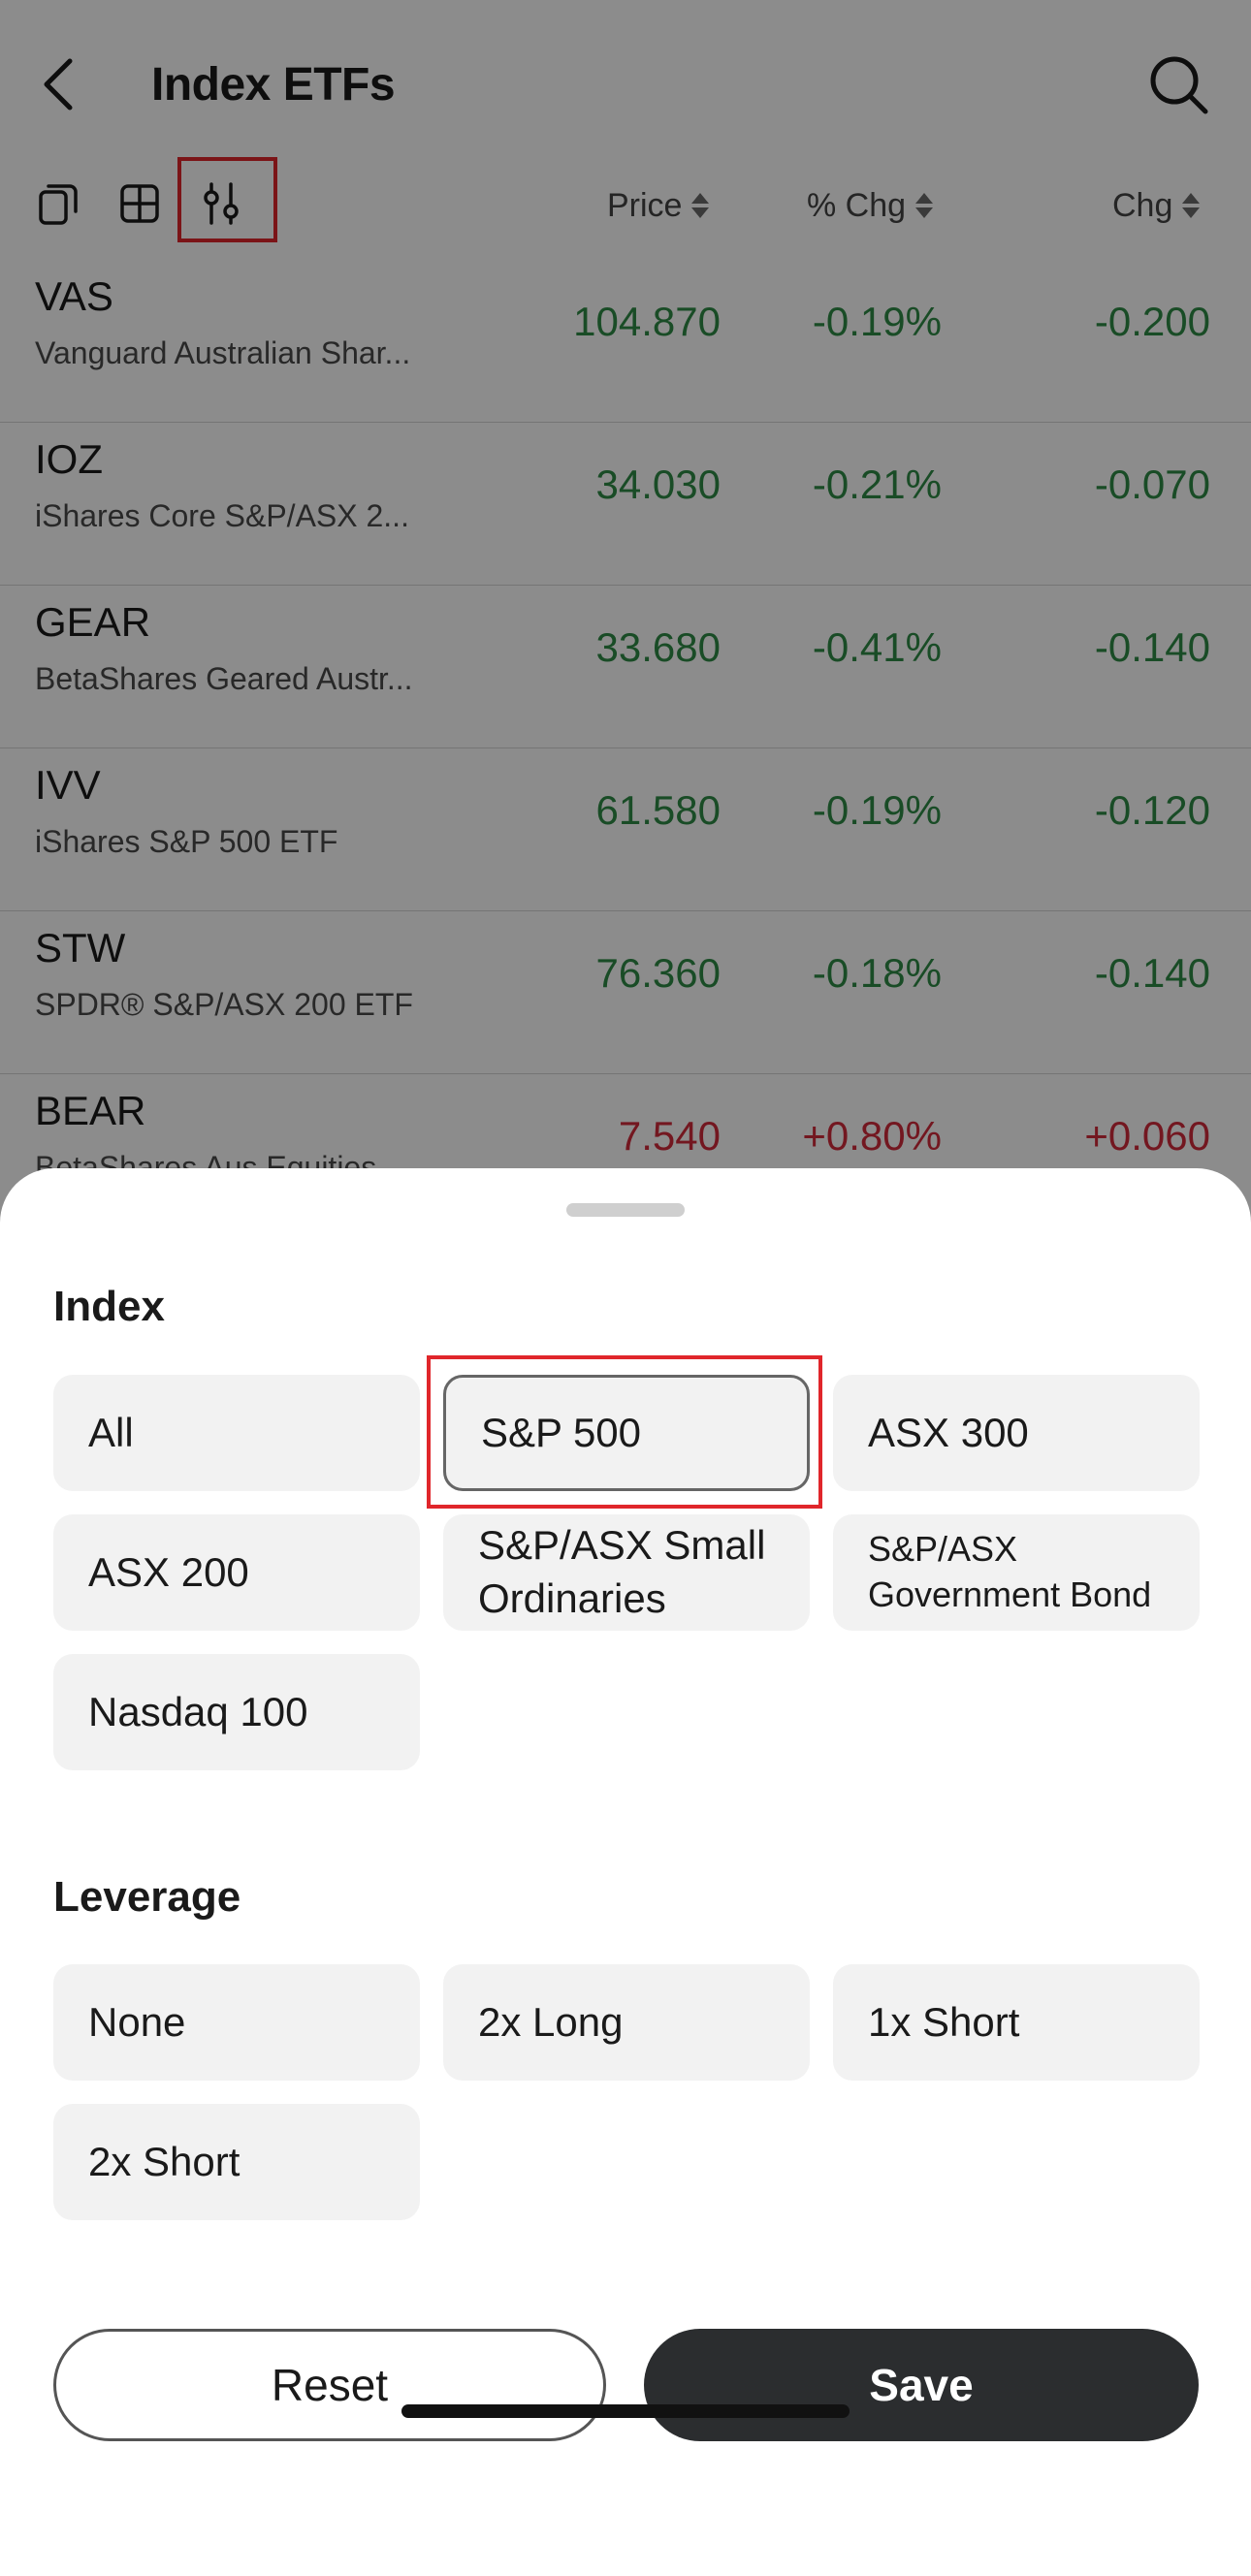 This screenshot has height=2576, width=1251. What do you see at coordinates (329, 2385) in the screenshot?
I see `reset-button: Reset` at bounding box center [329, 2385].